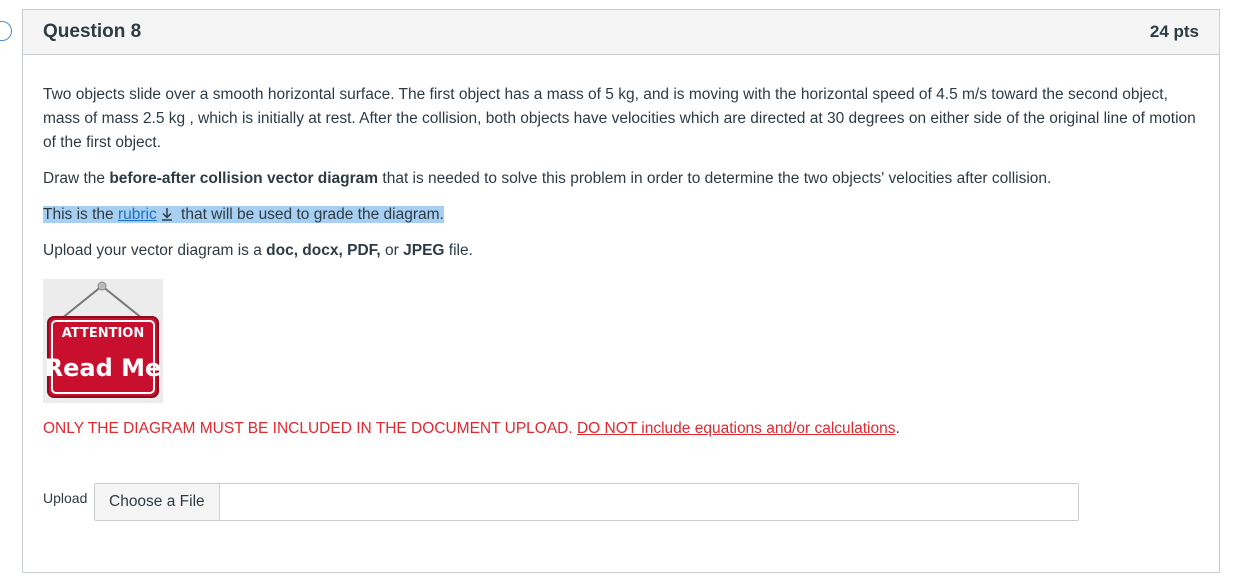 This screenshot has height=582, width=1248. What do you see at coordinates (137, 214) in the screenshot?
I see `rubric-link: rubric` at bounding box center [137, 214].